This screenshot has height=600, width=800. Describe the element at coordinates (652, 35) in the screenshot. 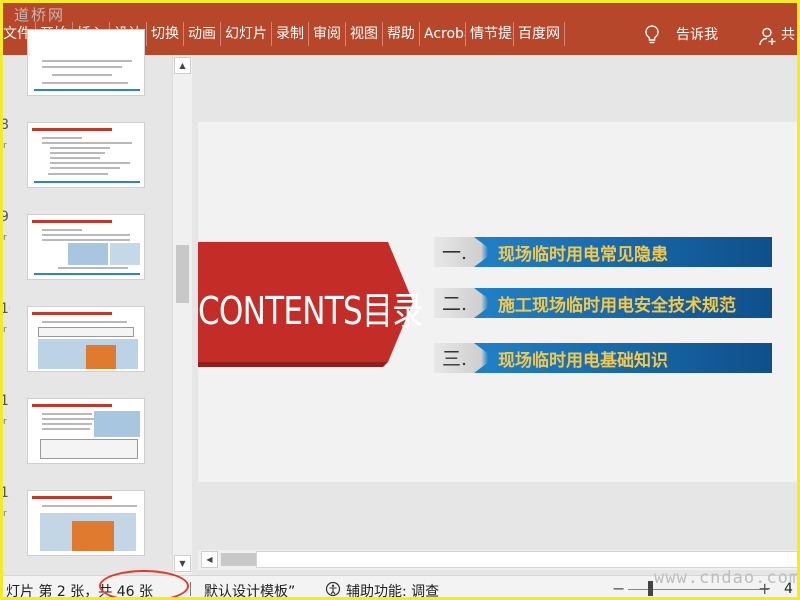

I see `lightbulb-icon` at that location.